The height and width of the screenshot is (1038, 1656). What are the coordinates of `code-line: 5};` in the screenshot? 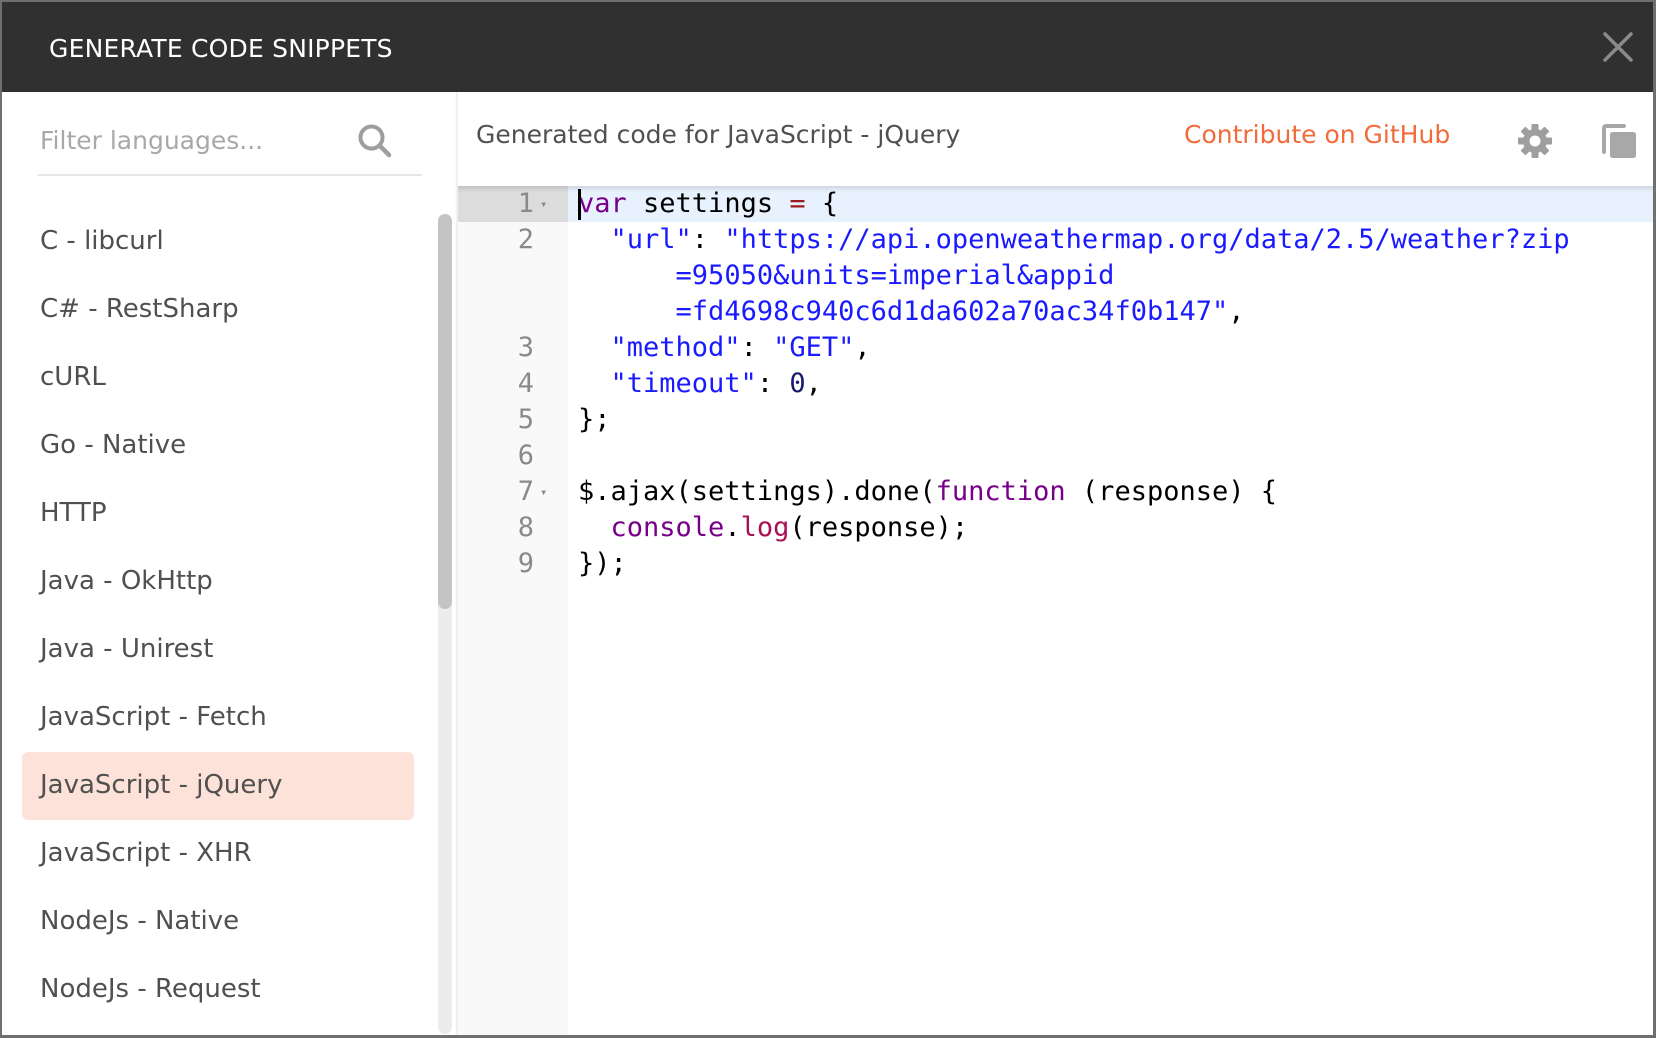 It's located at (1055, 420).